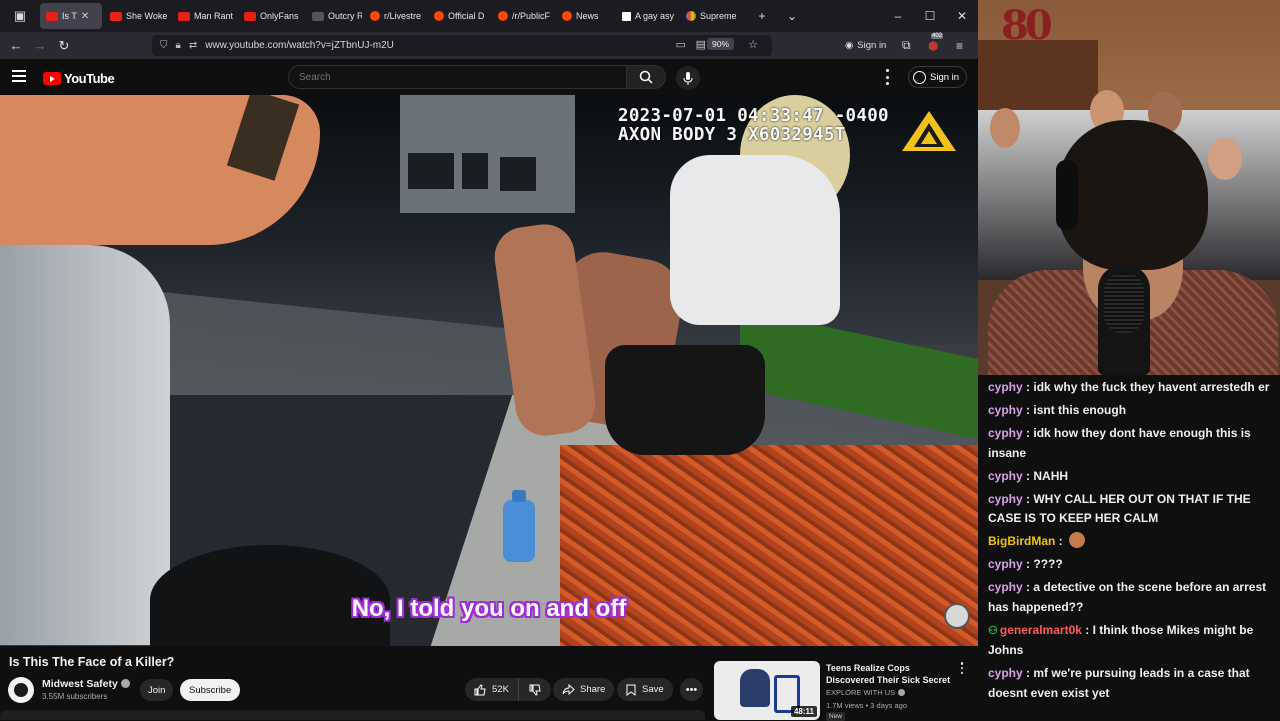  What do you see at coordinates (647, 16) in the screenshot?
I see `browser-tab: A gay asy` at bounding box center [647, 16].